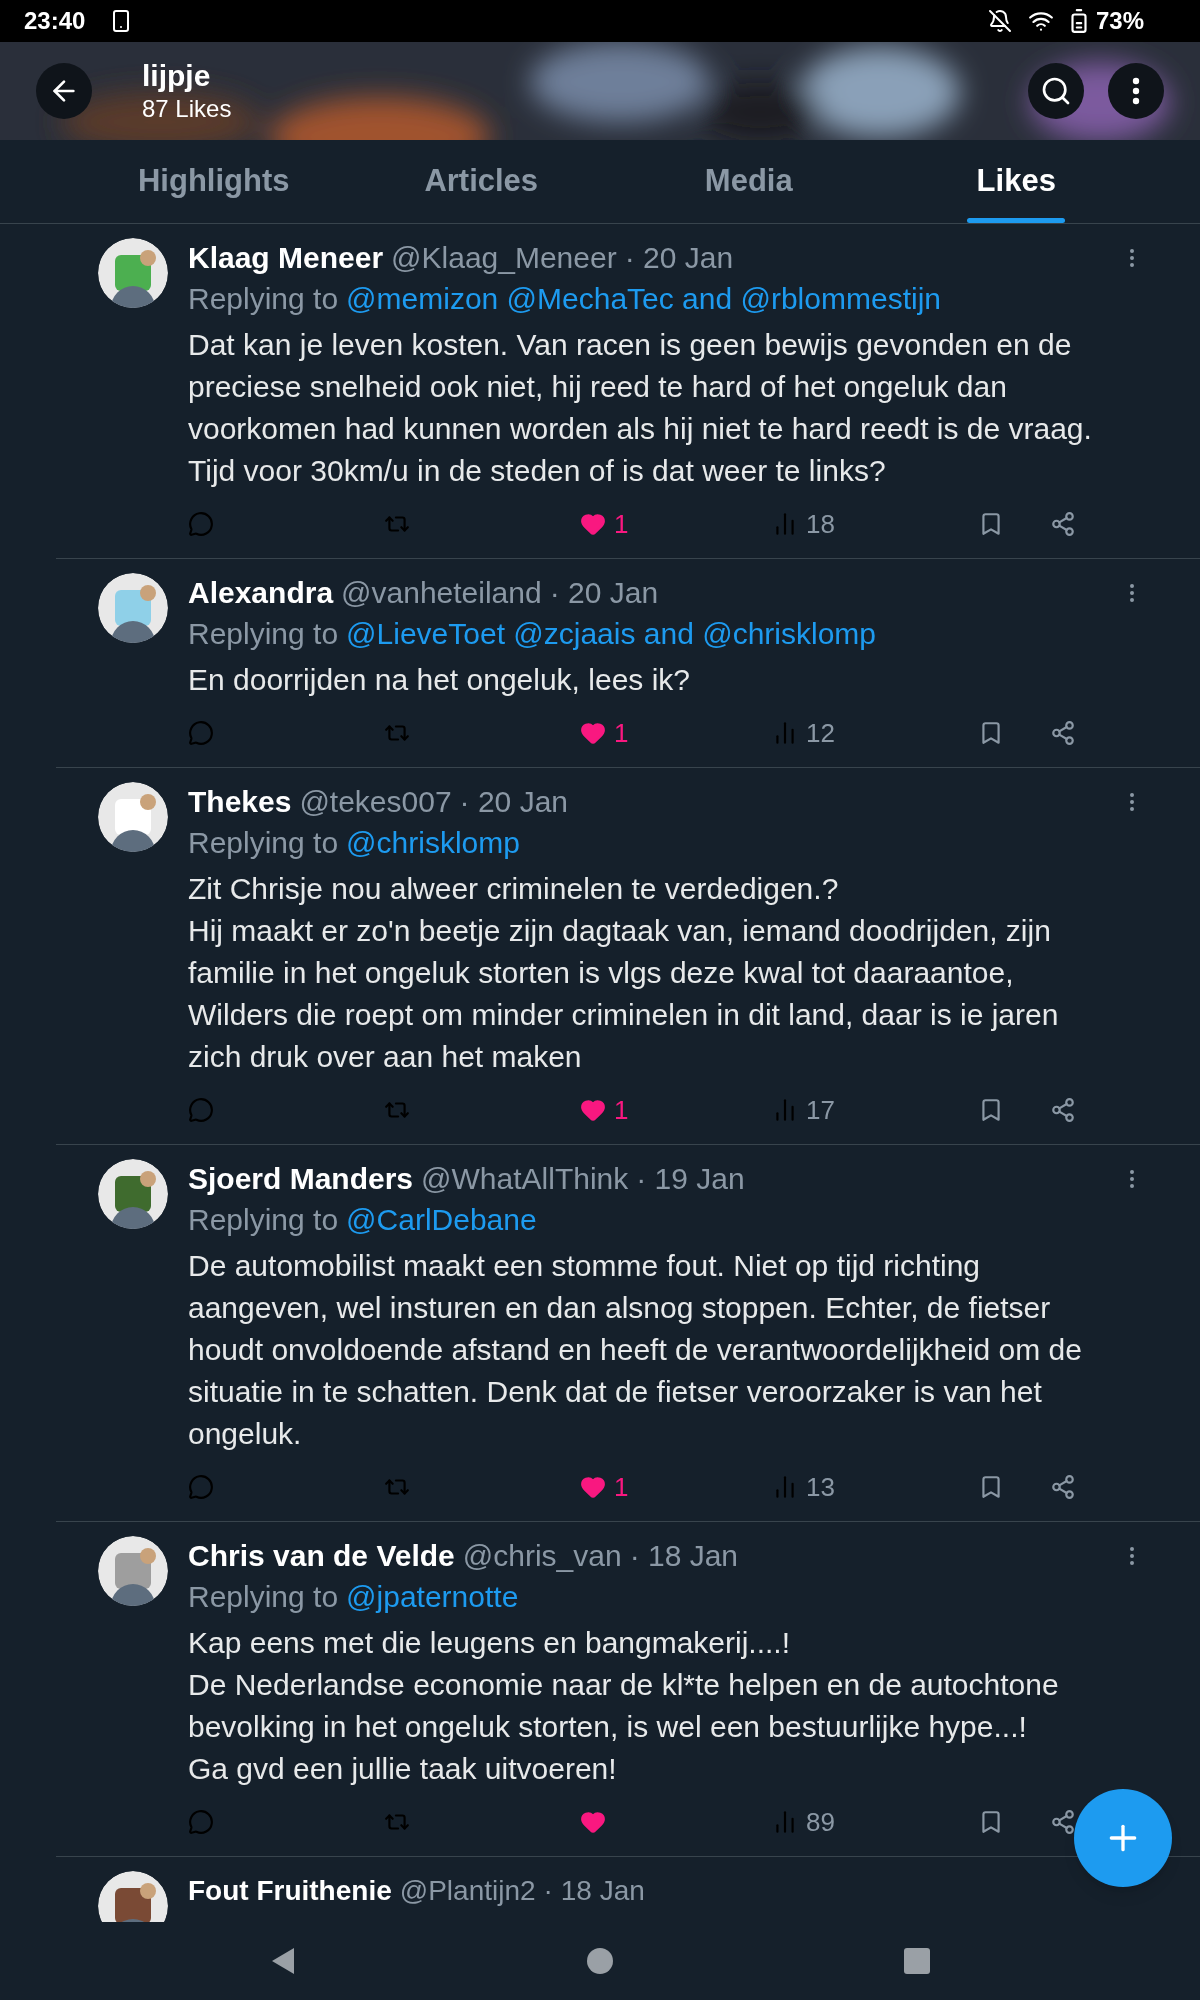 This screenshot has width=1200, height=2000. What do you see at coordinates (690, 1179) in the screenshot?
I see `tweet-date: · 19 Jan` at bounding box center [690, 1179].